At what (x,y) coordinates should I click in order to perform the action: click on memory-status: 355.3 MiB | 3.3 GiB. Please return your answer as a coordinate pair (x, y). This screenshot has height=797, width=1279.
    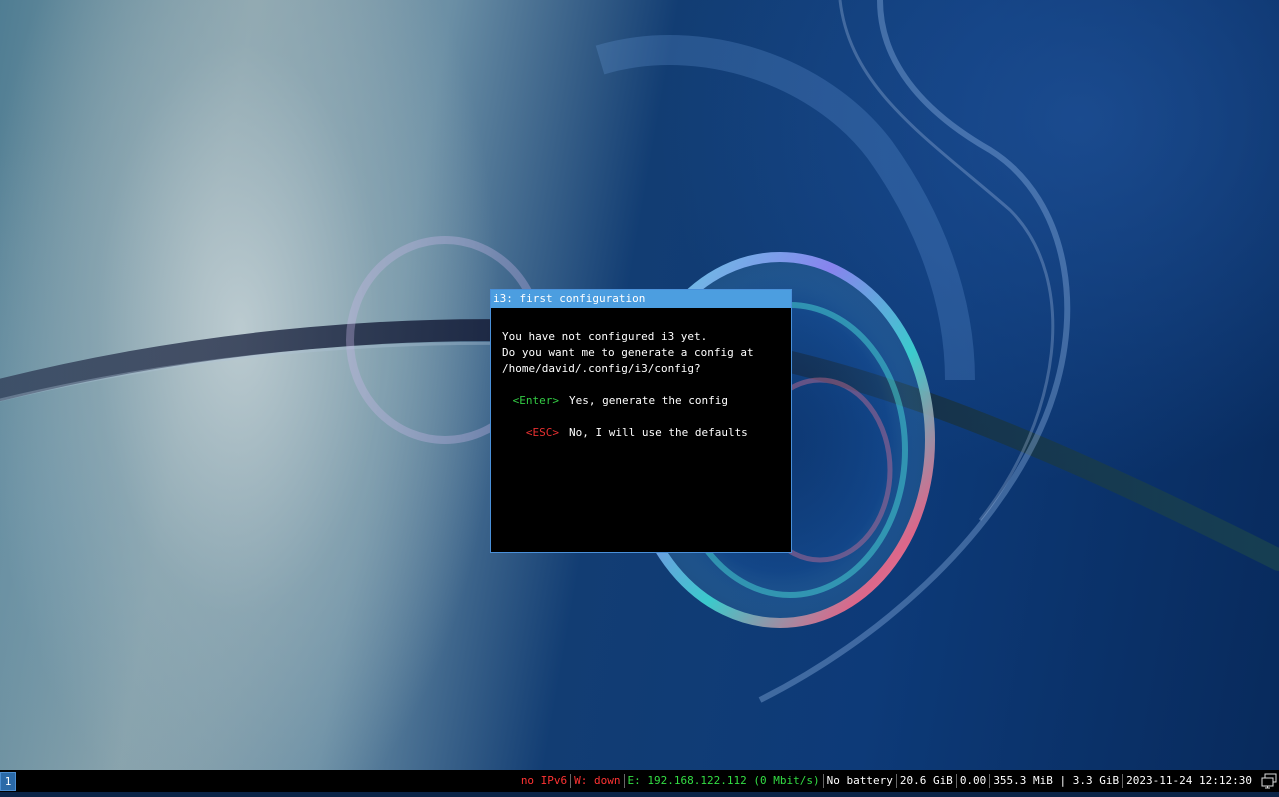
    Looking at the image, I should click on (1056, 780).